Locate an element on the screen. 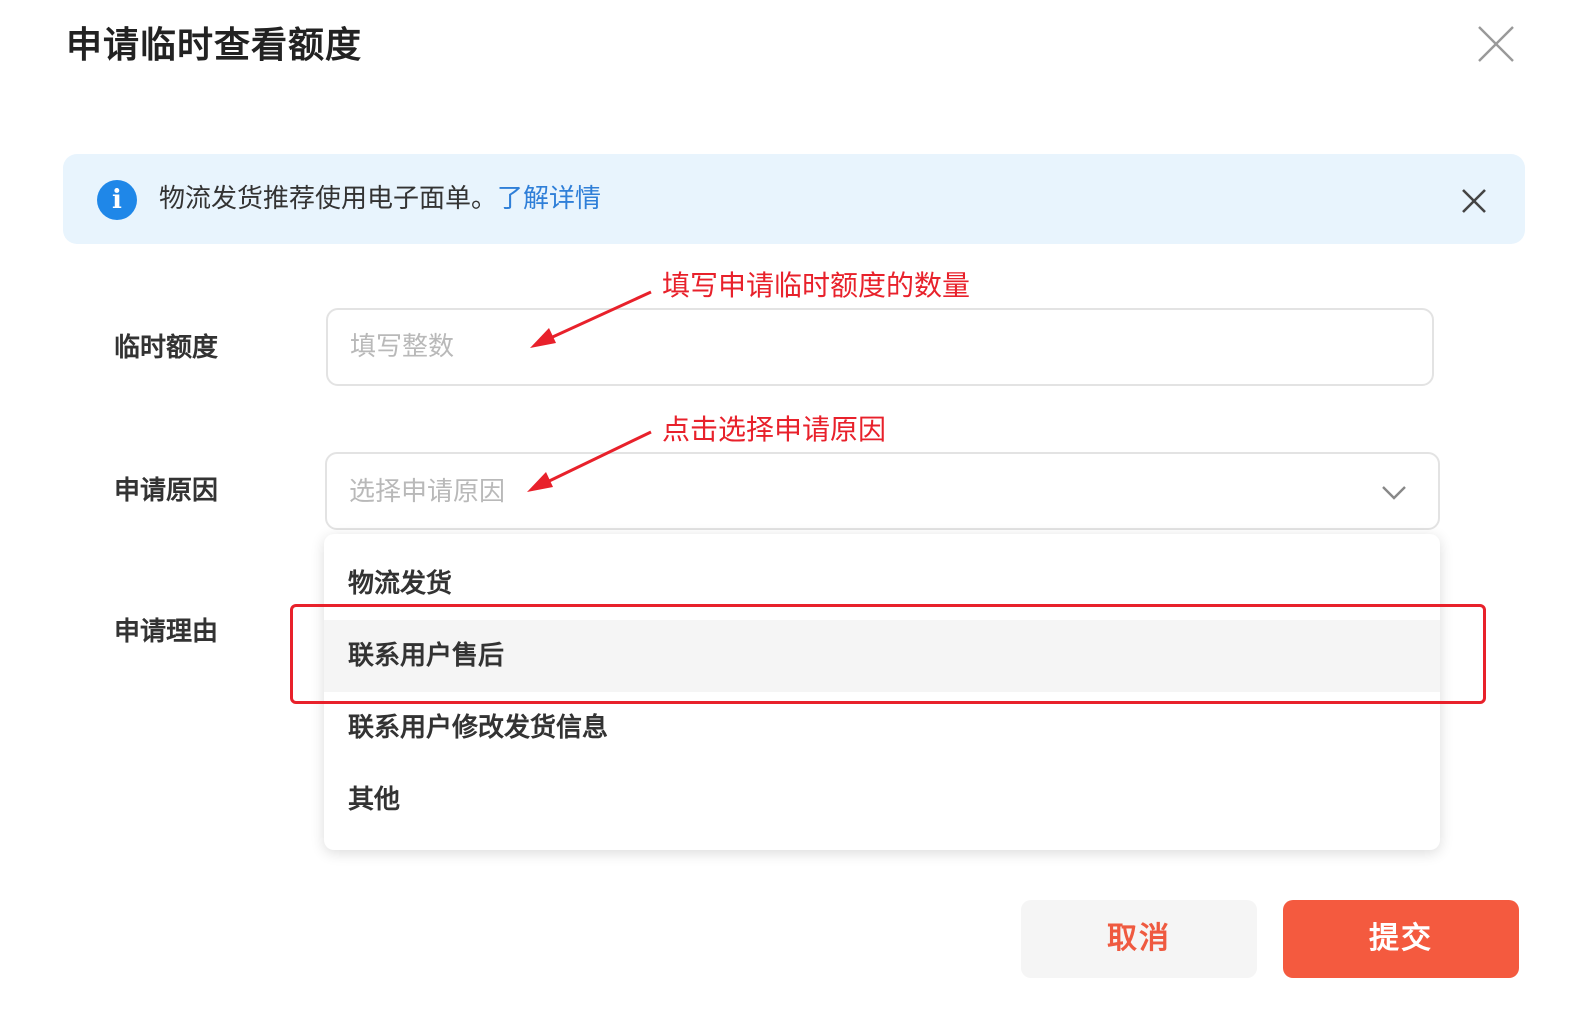 Image resolution: width=1572 pixels, height=1015 pixels. dropdown-option: 其他 is located at coordinates (882, 800).